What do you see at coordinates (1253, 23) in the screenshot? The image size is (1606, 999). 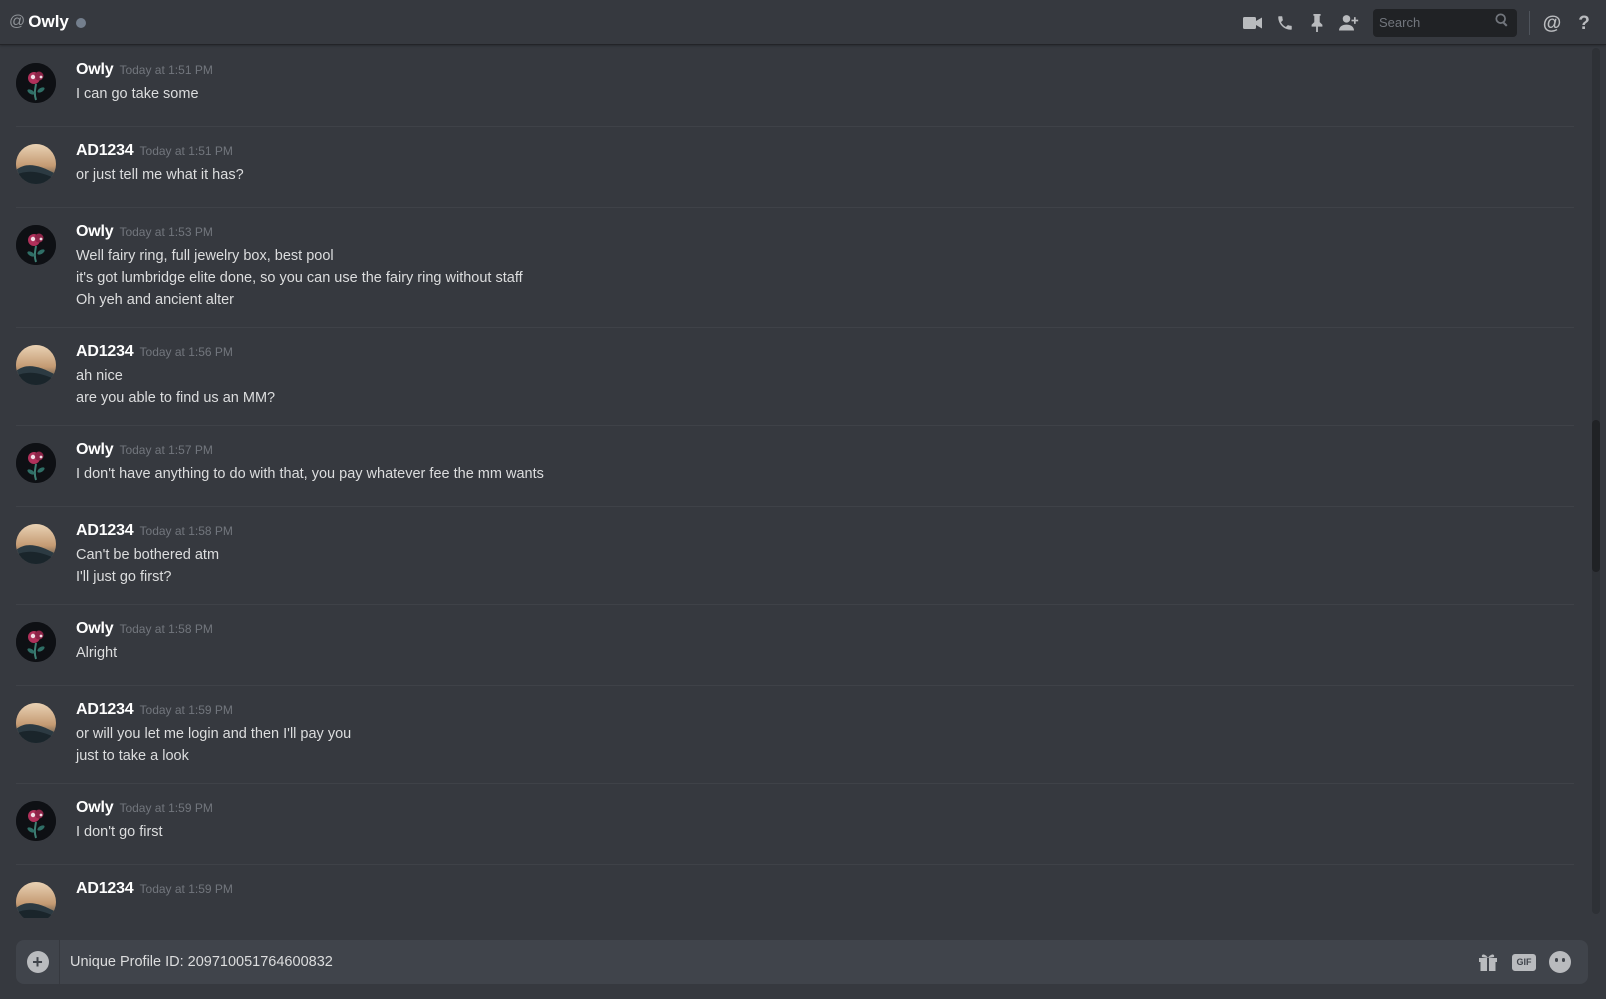 I see `video-camera-icon` at bounding box center [1253, 23].